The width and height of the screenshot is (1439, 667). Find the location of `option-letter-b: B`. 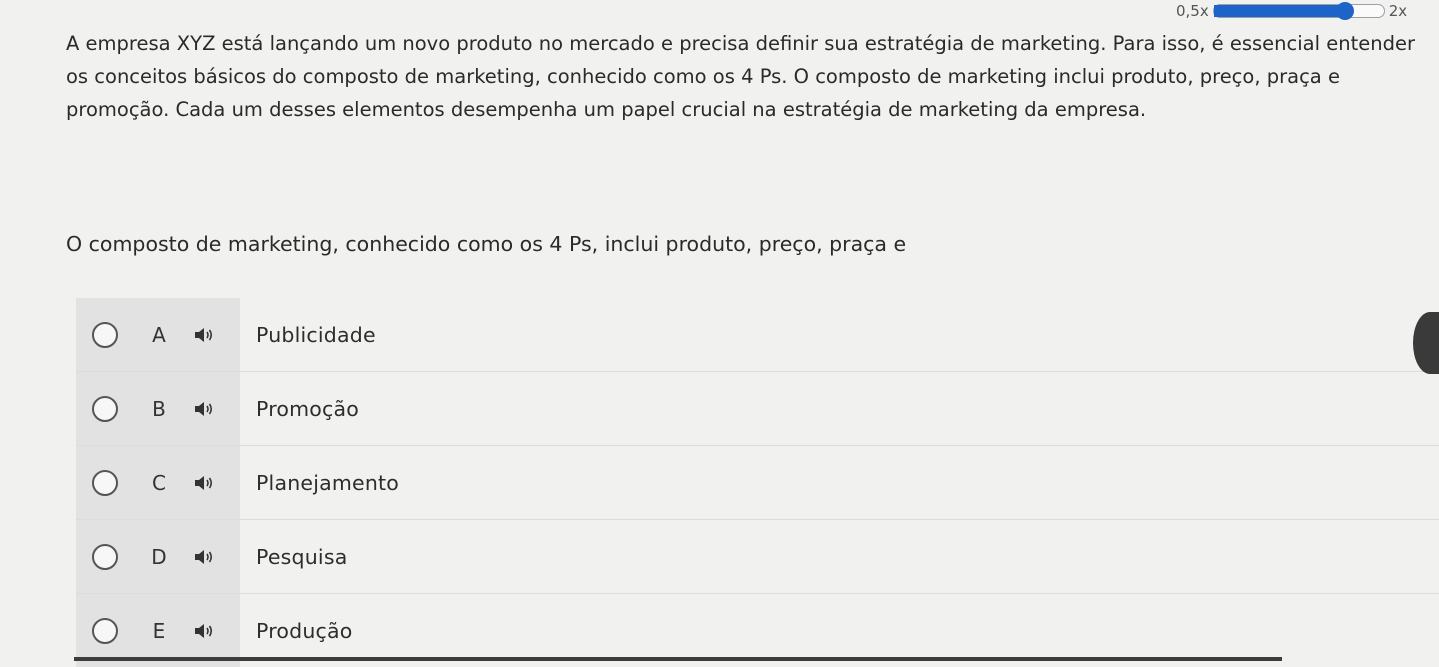

option-letter-b: B is located at coordinates (159, 408).